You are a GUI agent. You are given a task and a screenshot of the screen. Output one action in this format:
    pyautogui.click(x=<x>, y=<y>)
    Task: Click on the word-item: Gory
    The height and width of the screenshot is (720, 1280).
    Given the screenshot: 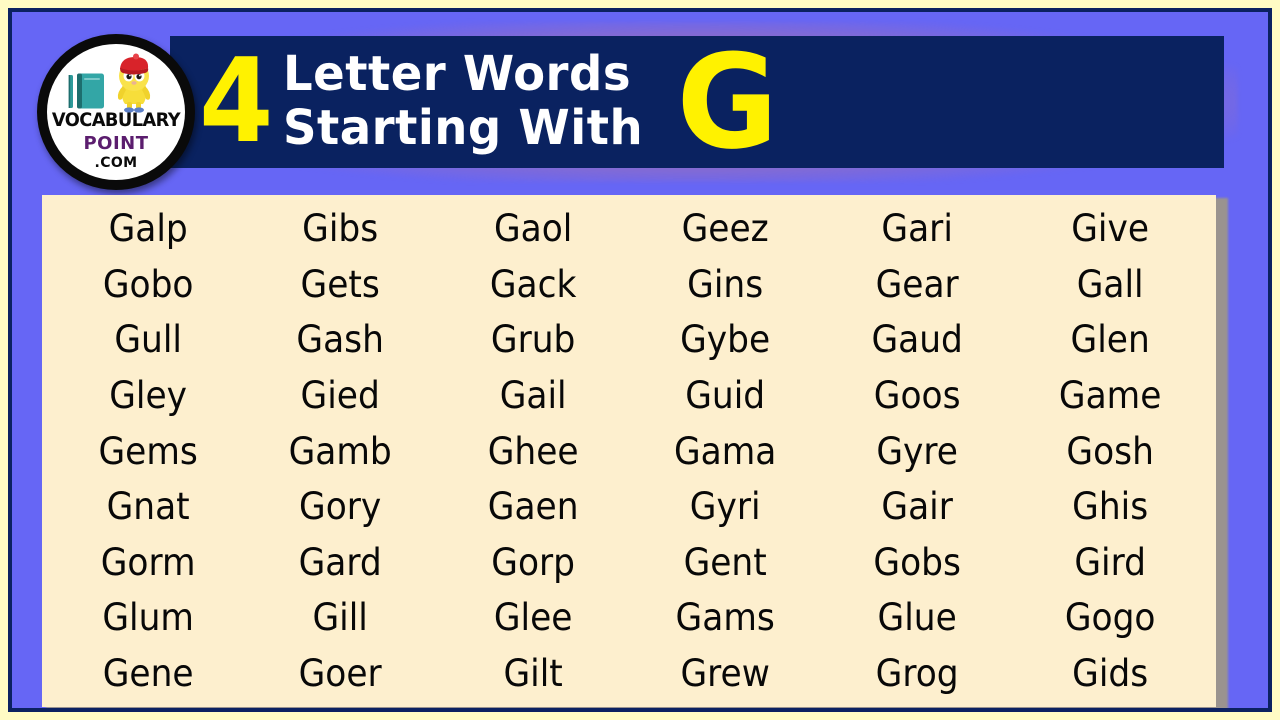 What is the action you would take?
    pyautogui.click(x=340, y=507)
    